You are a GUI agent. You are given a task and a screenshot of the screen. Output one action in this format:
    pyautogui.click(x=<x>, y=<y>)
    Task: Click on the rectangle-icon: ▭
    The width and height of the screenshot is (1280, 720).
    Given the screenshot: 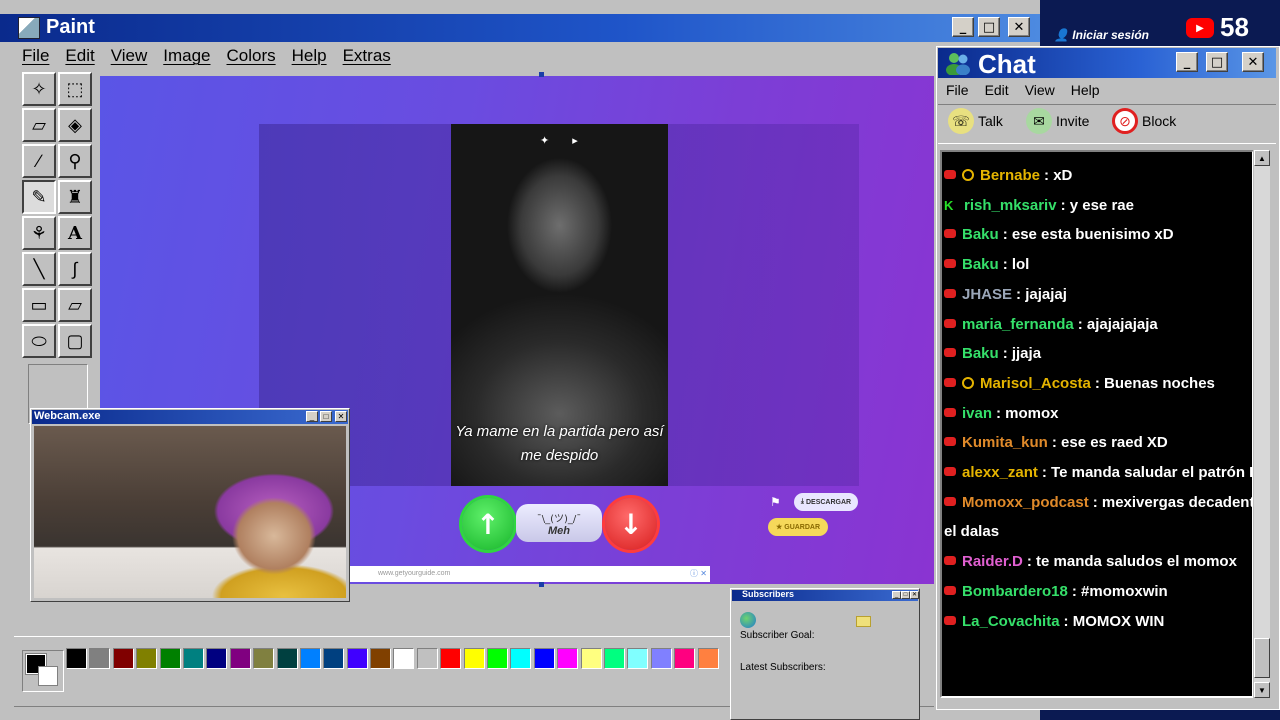 What is the action you would take?
    pyautogui.click(x=39, y=305)
    